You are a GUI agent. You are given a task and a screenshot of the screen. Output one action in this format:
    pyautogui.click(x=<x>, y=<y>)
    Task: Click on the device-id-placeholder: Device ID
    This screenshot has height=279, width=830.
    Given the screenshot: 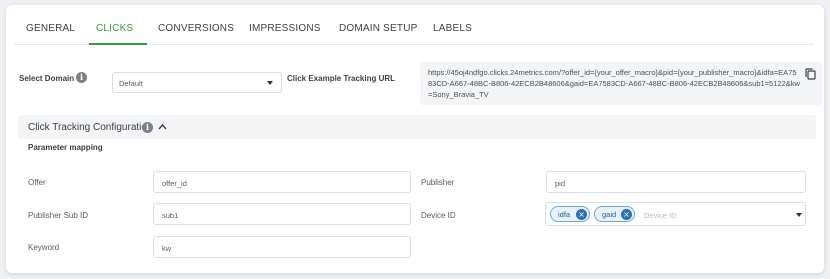 What is the action you would take?
    pyautogui.click(x=660, y=215)
    